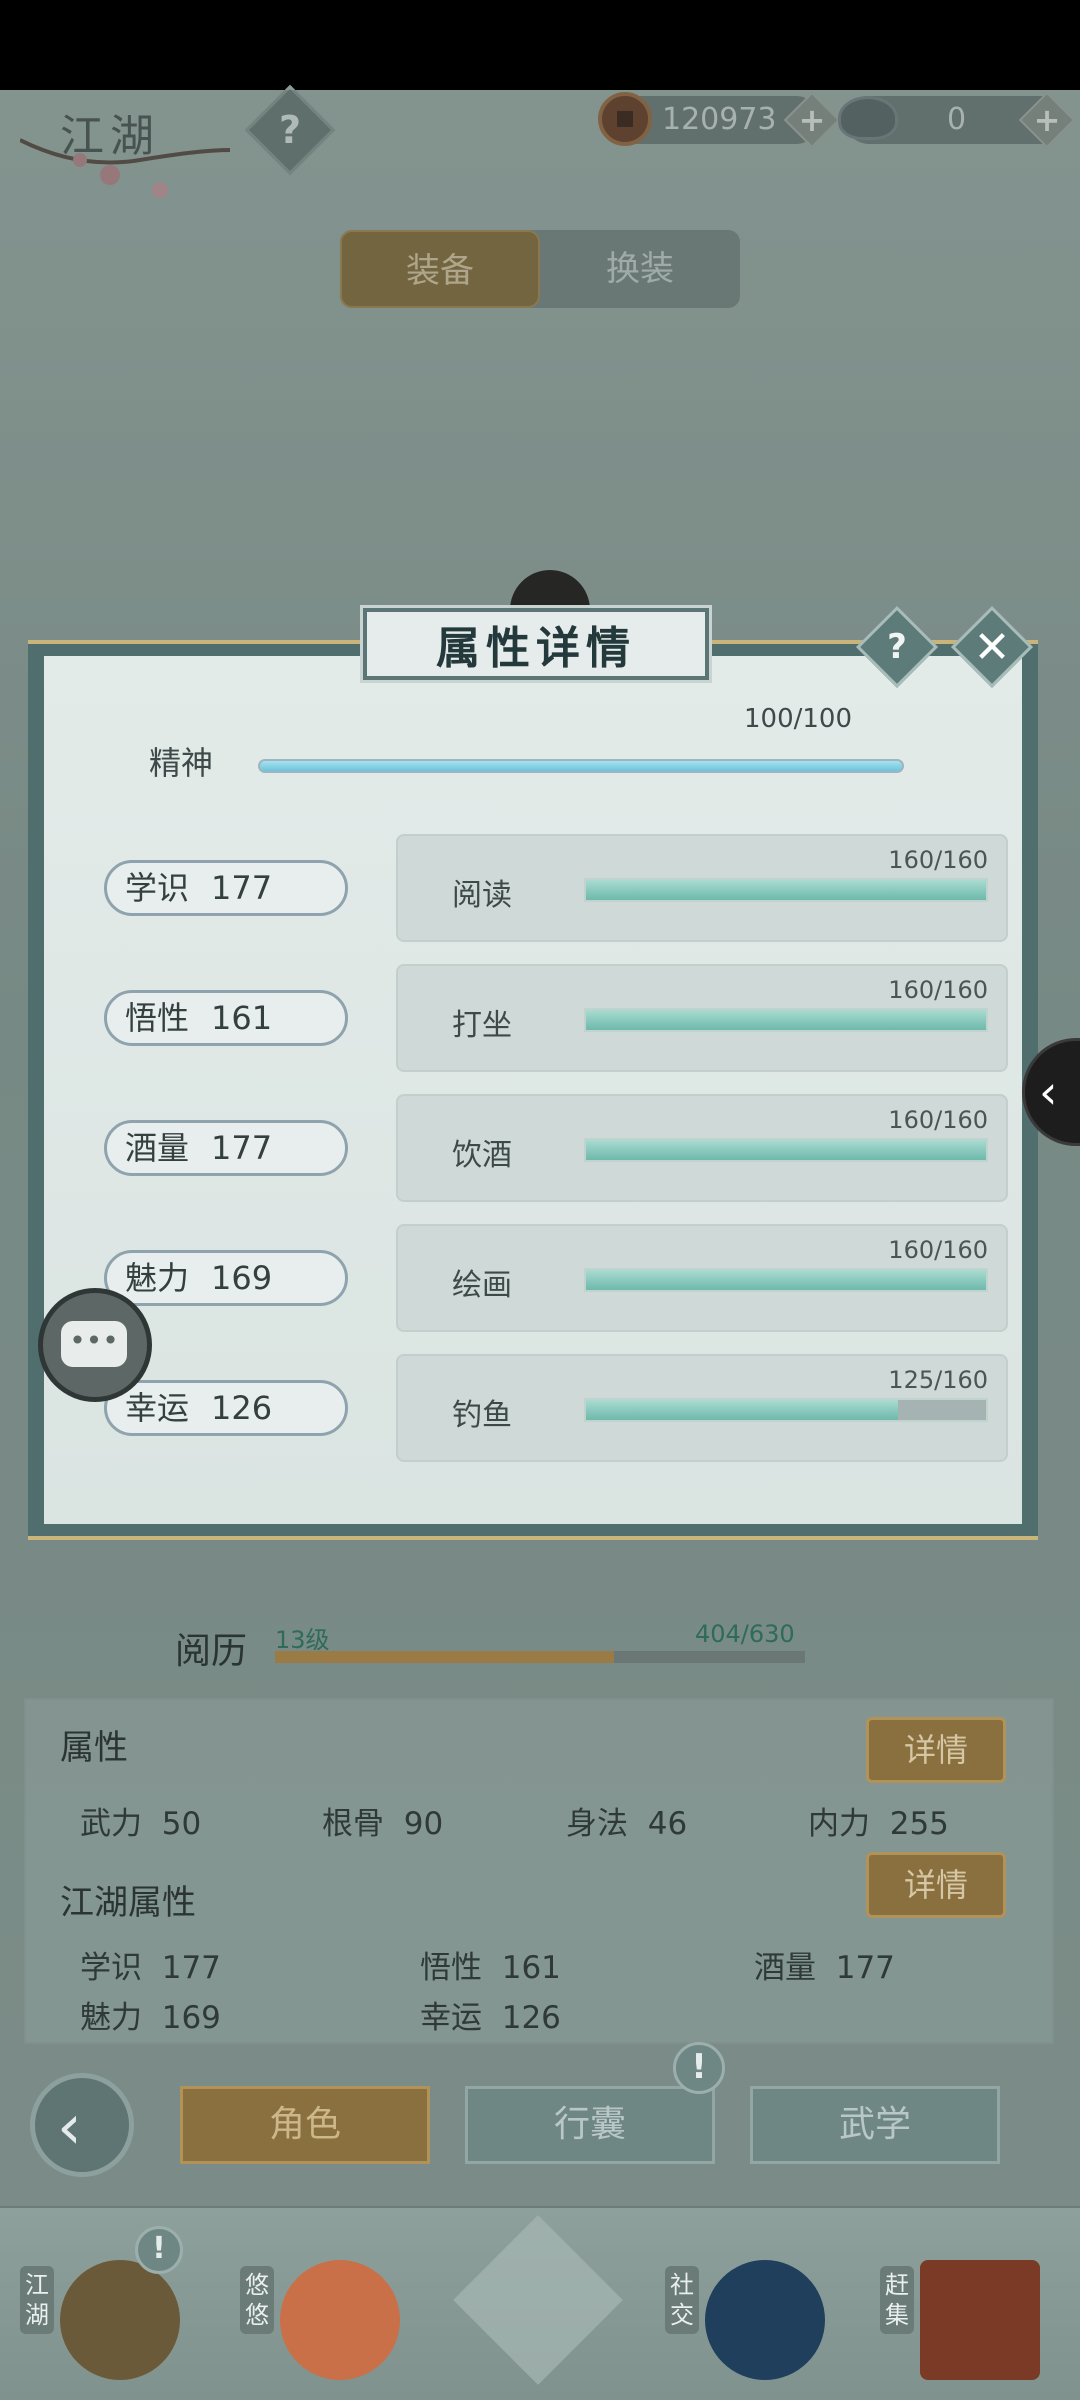 The image size is (1080, 2400). Describe the element at coordinates (699, 2068) in the screenshot. I see `inventory-alert-icon: !` at that location.